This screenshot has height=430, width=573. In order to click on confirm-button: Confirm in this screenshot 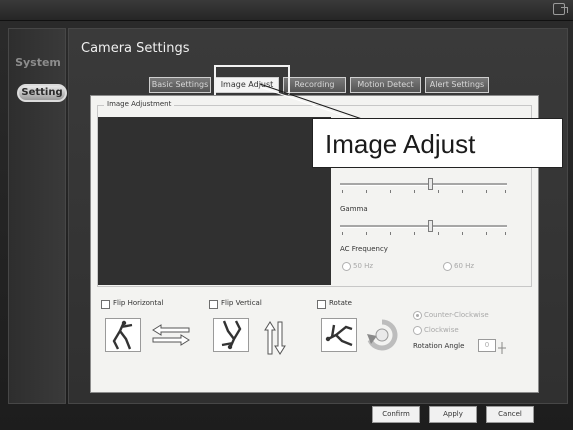, I will do `click(396, 414)`.